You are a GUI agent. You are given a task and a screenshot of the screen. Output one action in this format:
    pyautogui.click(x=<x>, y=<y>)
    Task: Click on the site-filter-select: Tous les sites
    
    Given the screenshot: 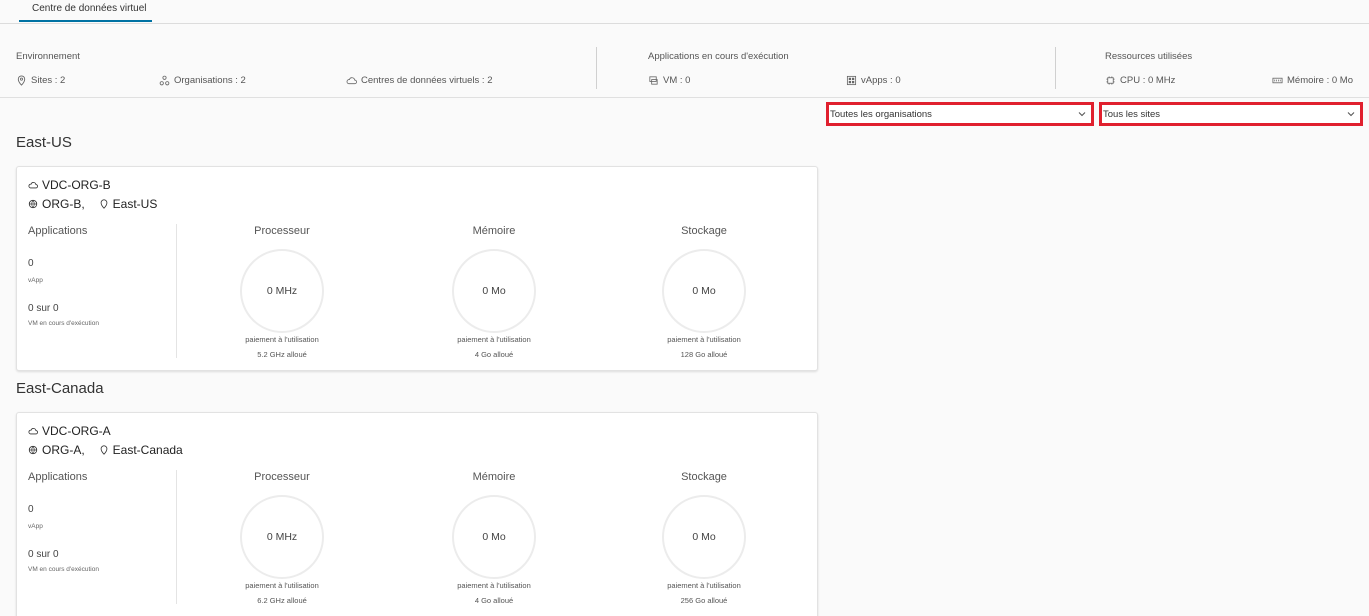 What is the action you would take?
    pyautogui.click(x=1231, y=114)
    